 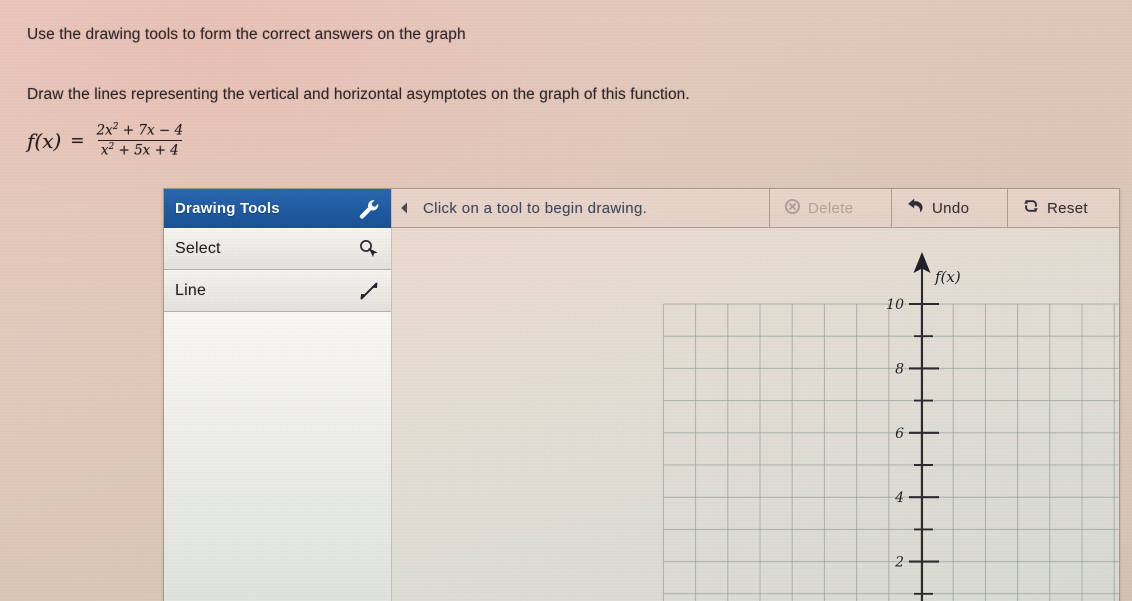 What do you see at coordinates (191, 290) in the screenshot?
I see `tool-label-line: Line` at bounding box center [191, 290].